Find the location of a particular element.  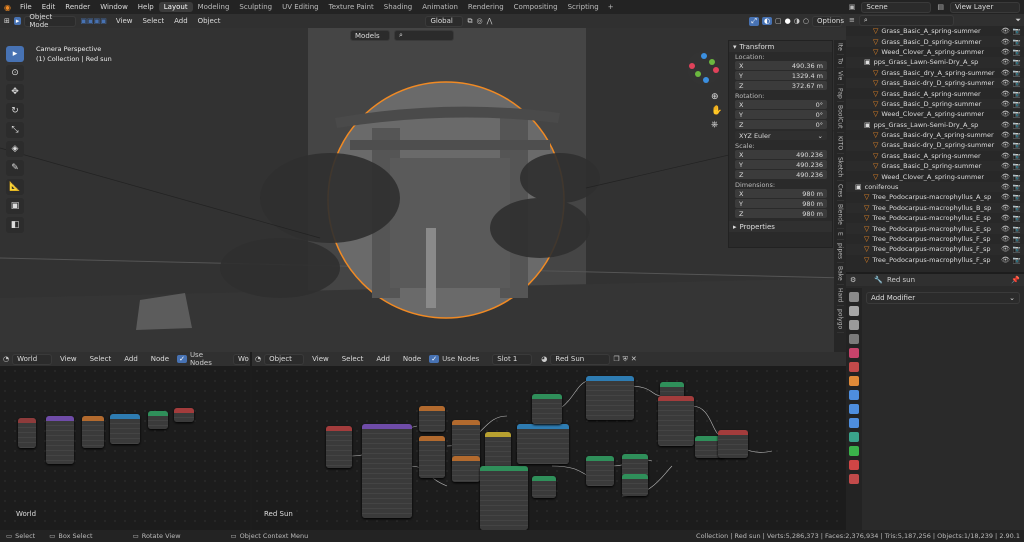

scene-selector: Scene is located at coordinates (896, 7).